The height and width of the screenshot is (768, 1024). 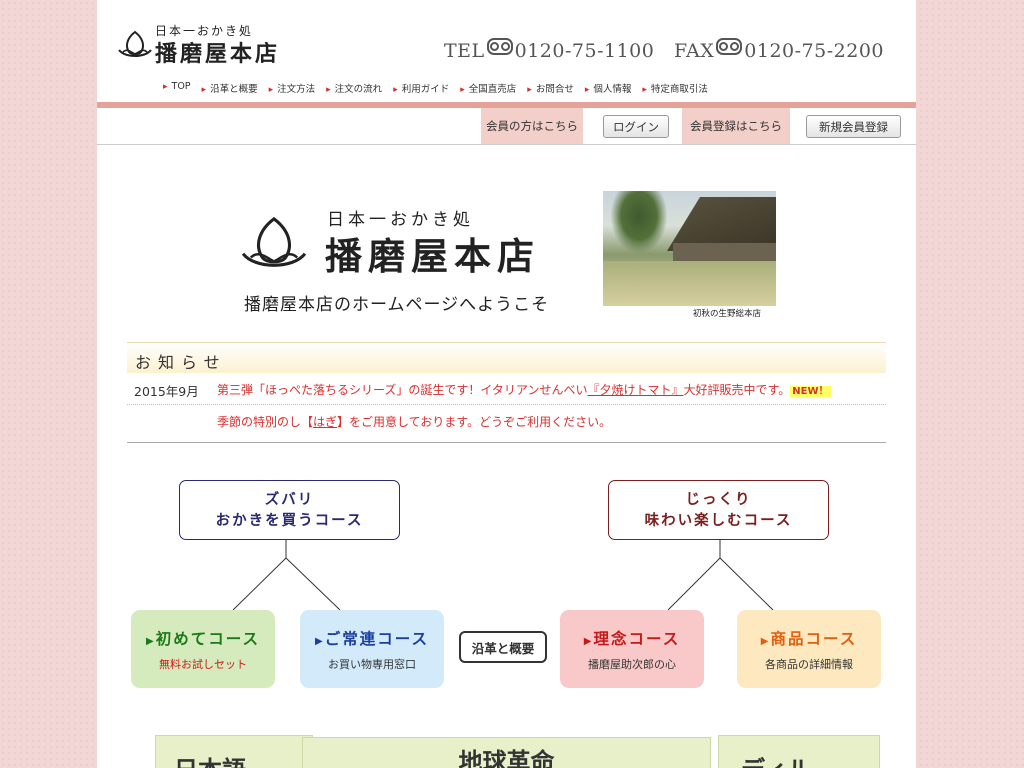 What do you see at coordinates (289, 510) in the screenshot?
I see `course-group-buy: ズバリ おかきを買うコース` at bounding box center [289, 510].